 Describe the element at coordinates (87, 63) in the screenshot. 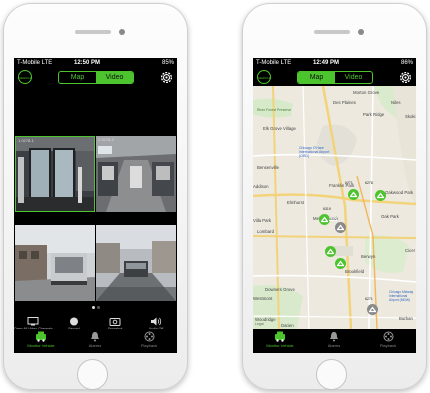

I see `status-time: 12:50 PM` at that location.